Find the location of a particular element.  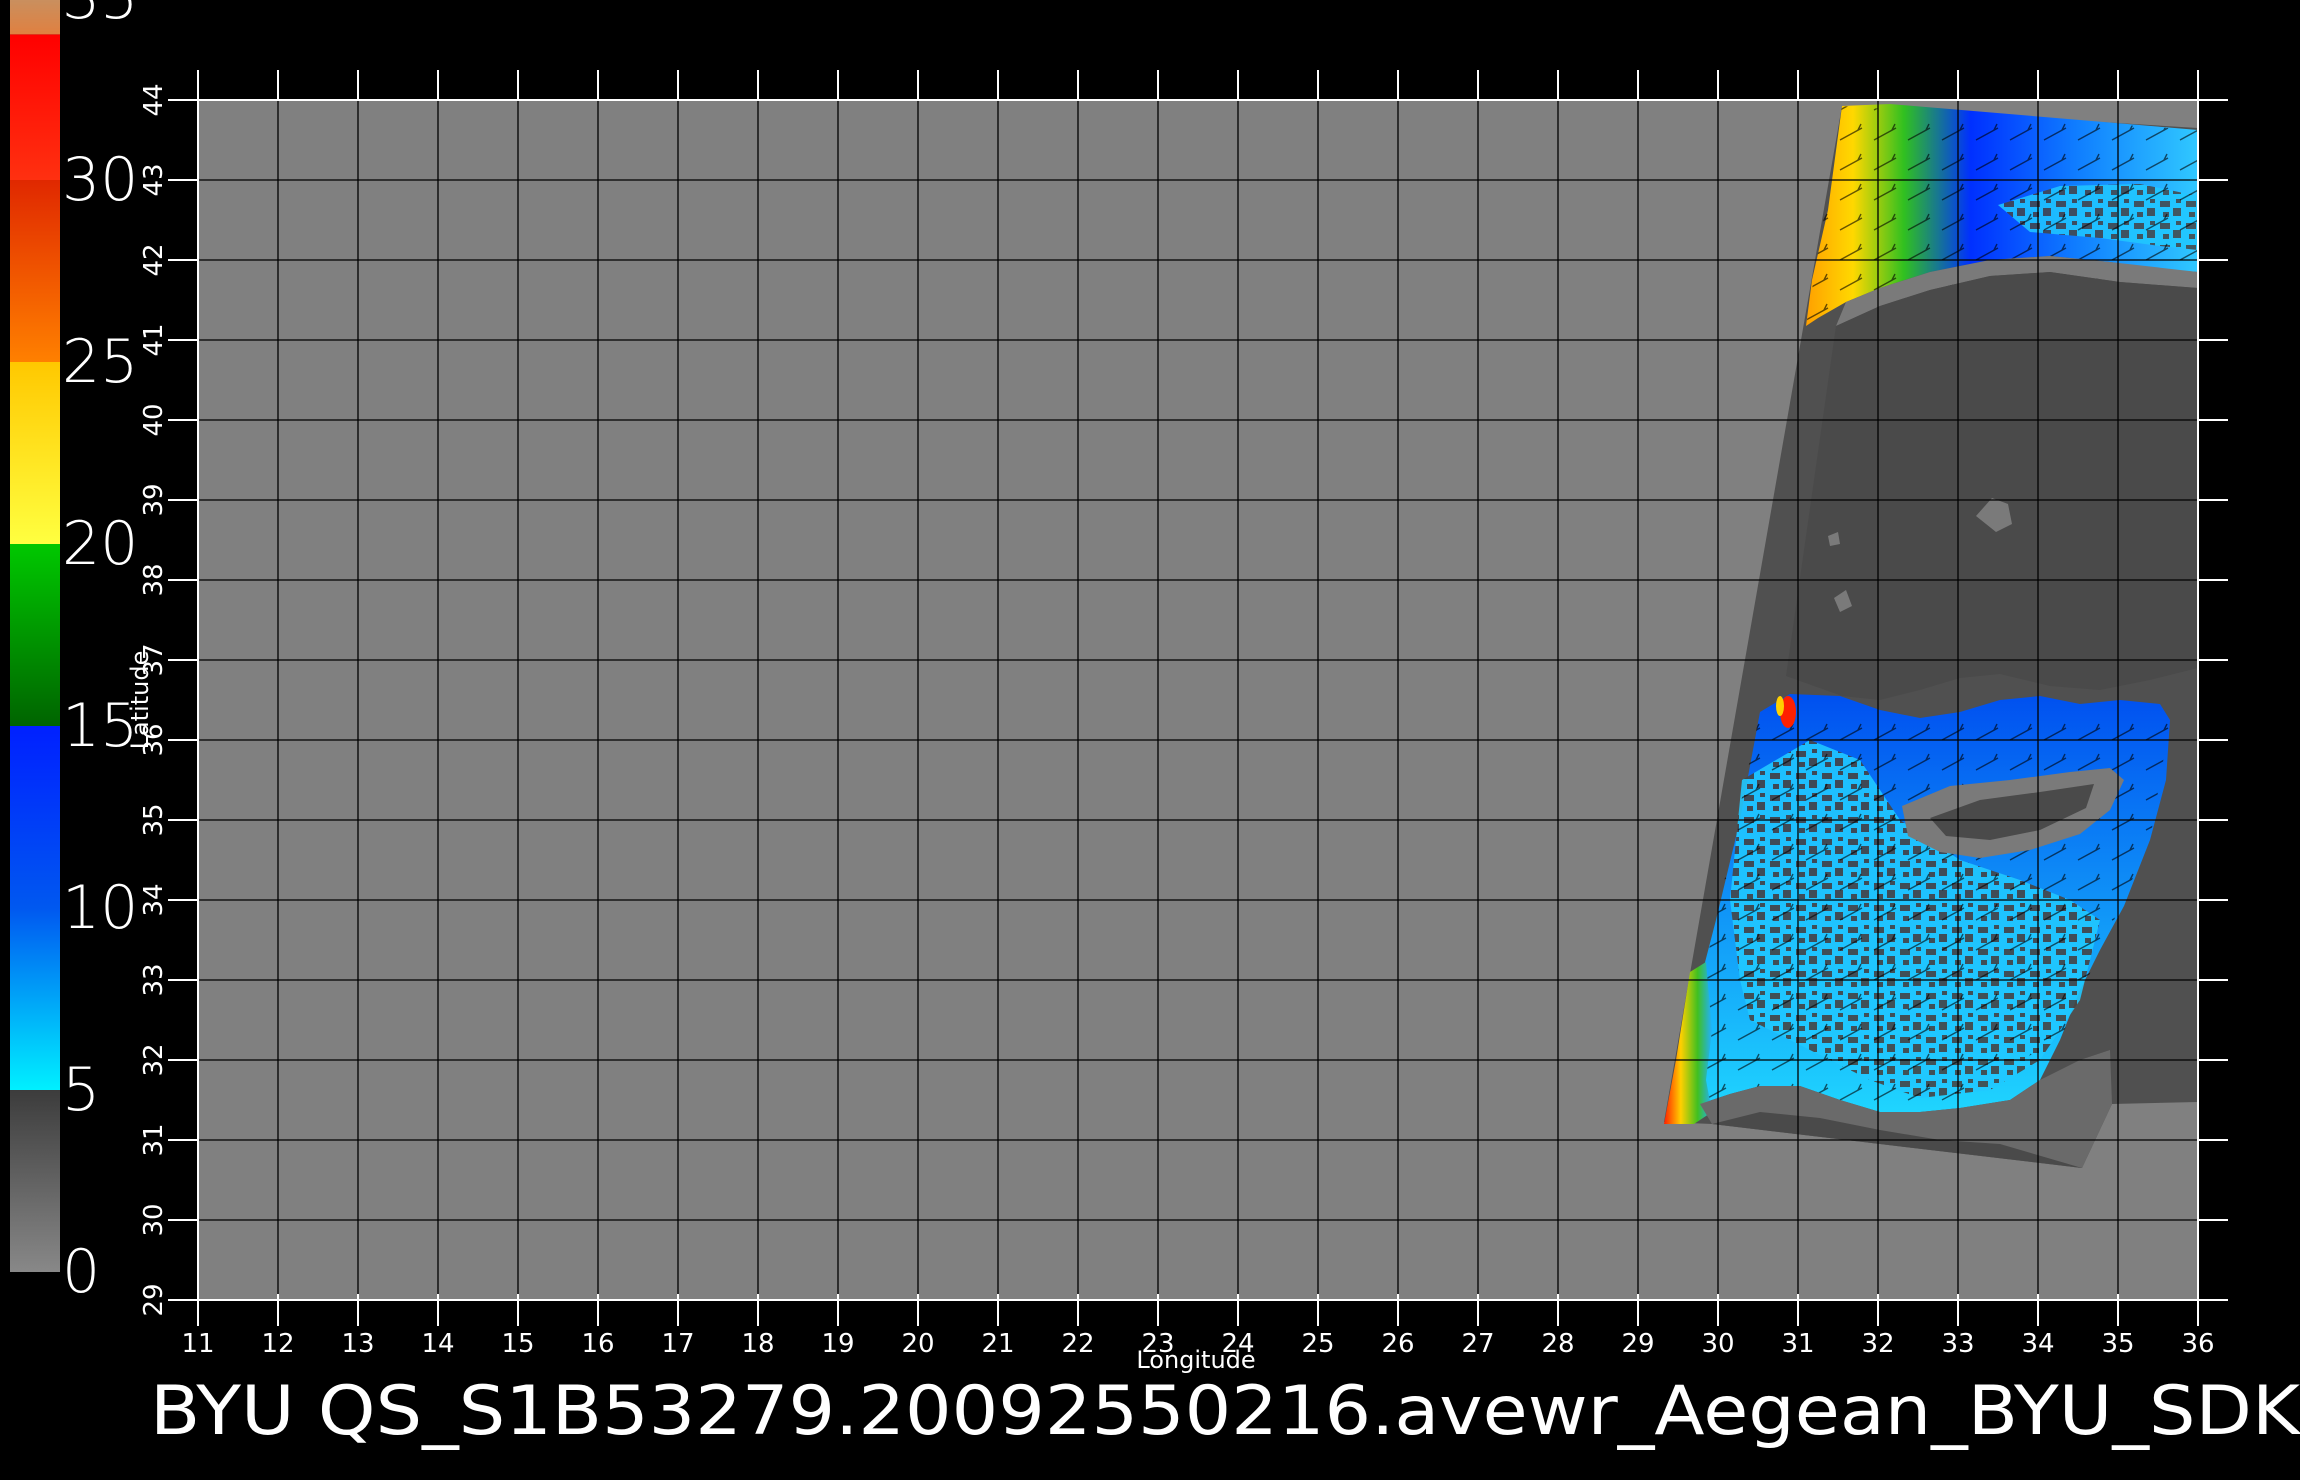

lon-tick-label: 19 is located at coordinates (837, 1344).